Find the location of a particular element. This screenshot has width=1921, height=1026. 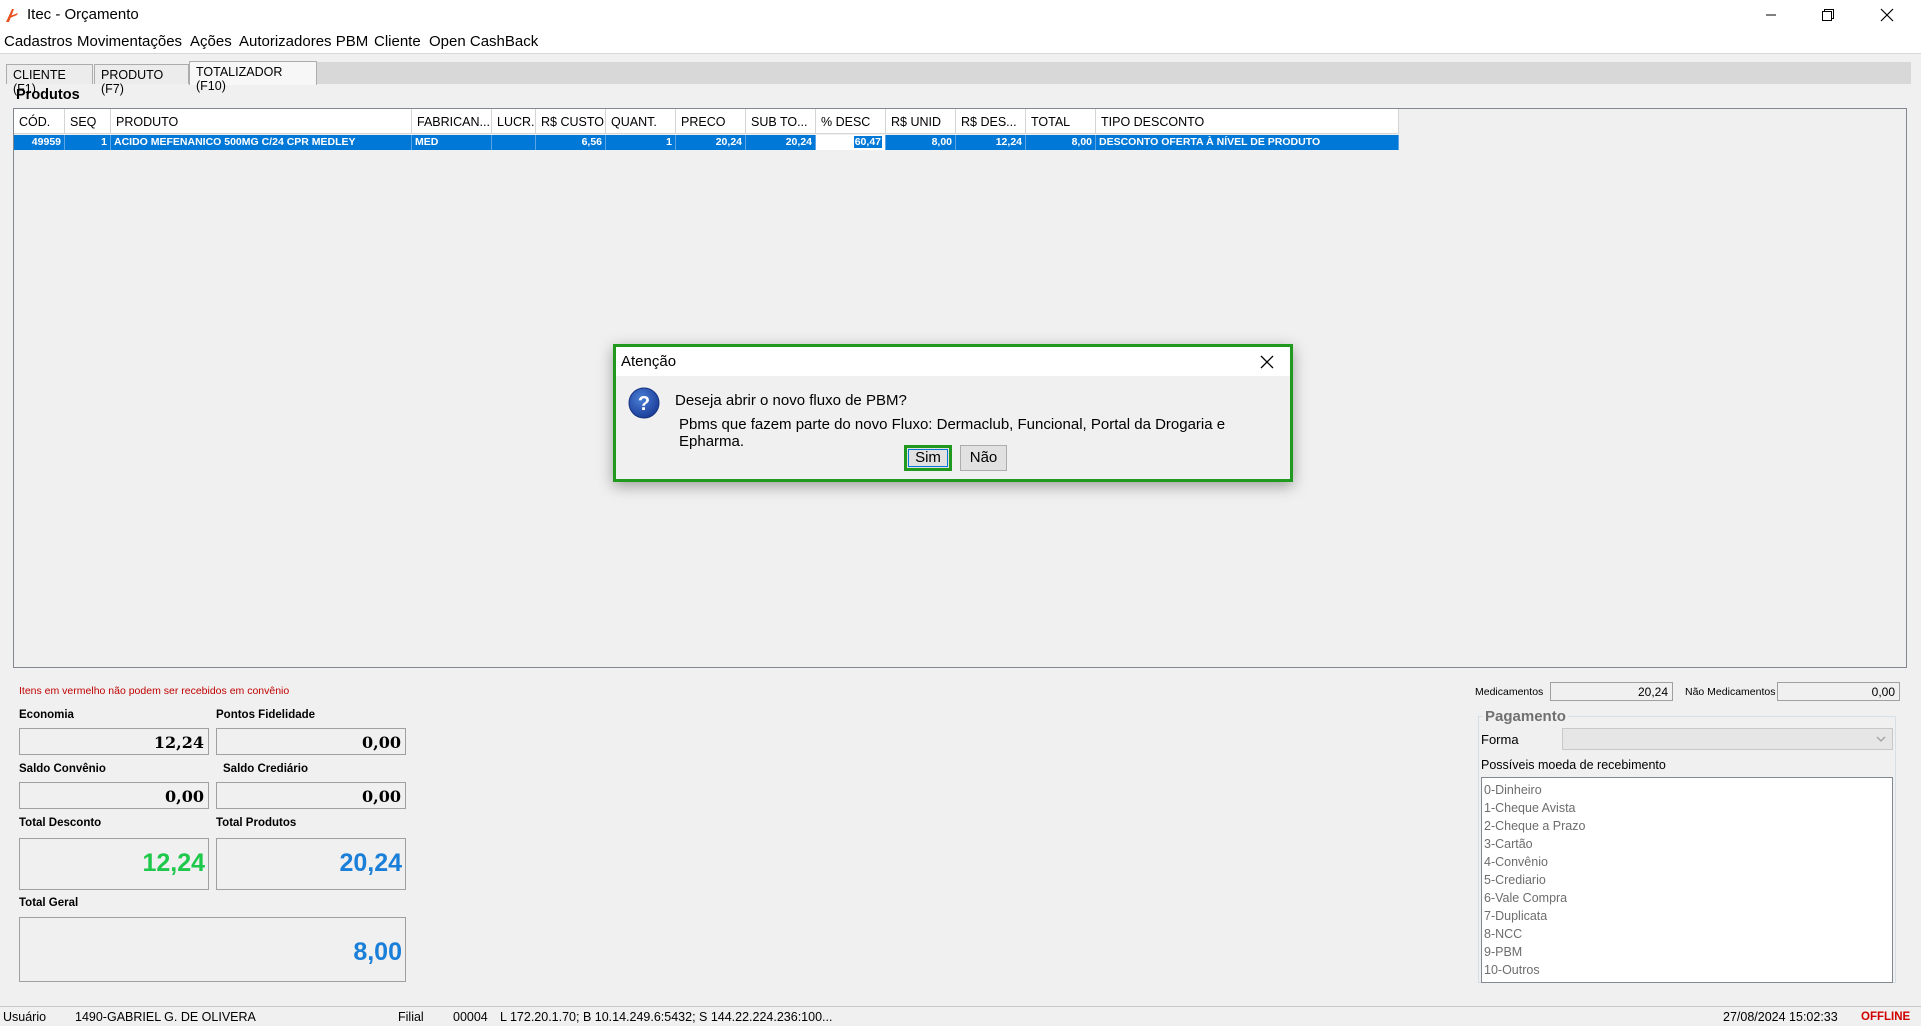

cell-tipo-desconto: DESCONTO OFERTA À NÍVEL DE PRODUTO is located at coordinates (1247, 142).